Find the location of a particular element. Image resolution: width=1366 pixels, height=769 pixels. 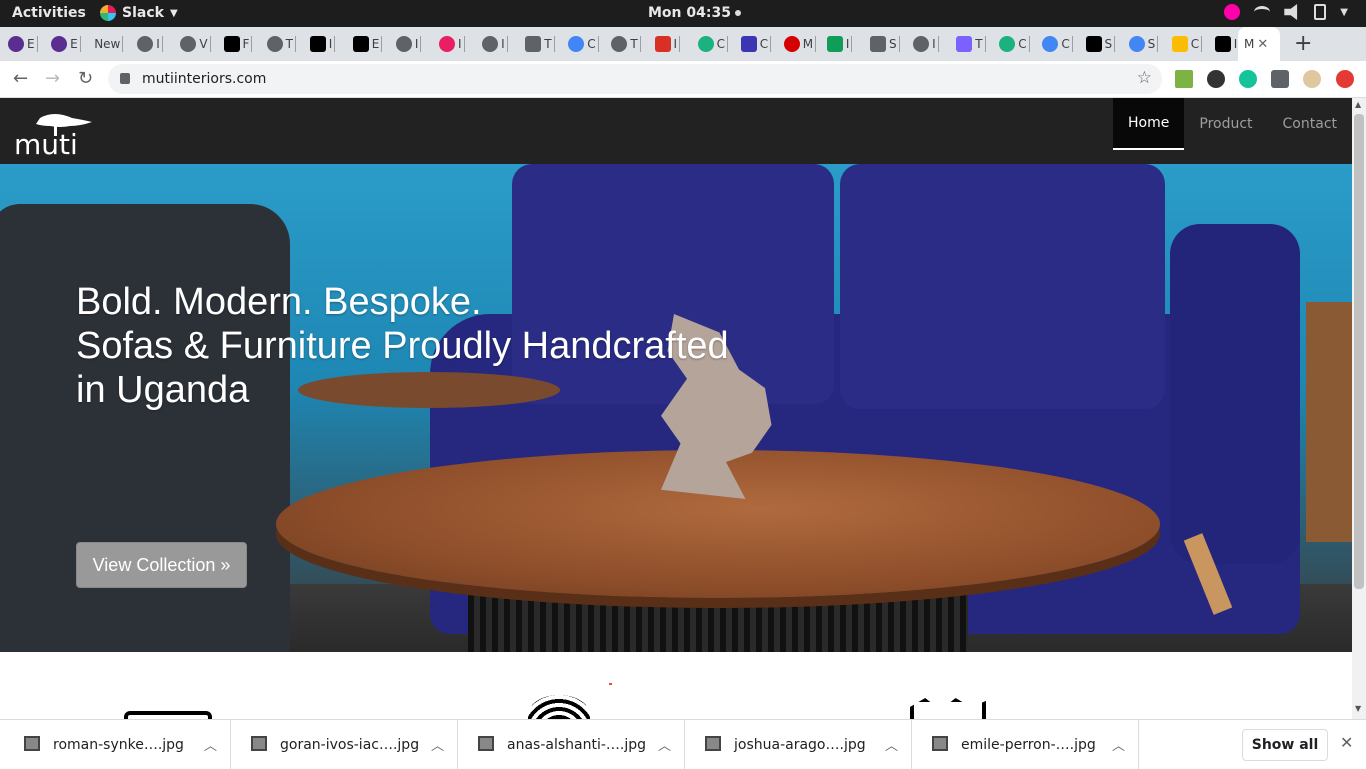

download-extension-icon is located at coordinates (1184, 79).